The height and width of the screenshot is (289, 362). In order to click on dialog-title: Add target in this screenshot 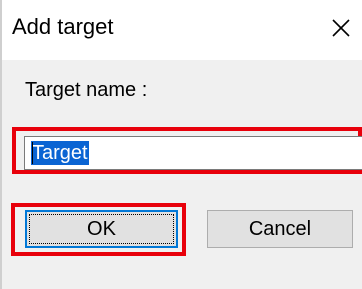, I will do `click(63, 26)`.